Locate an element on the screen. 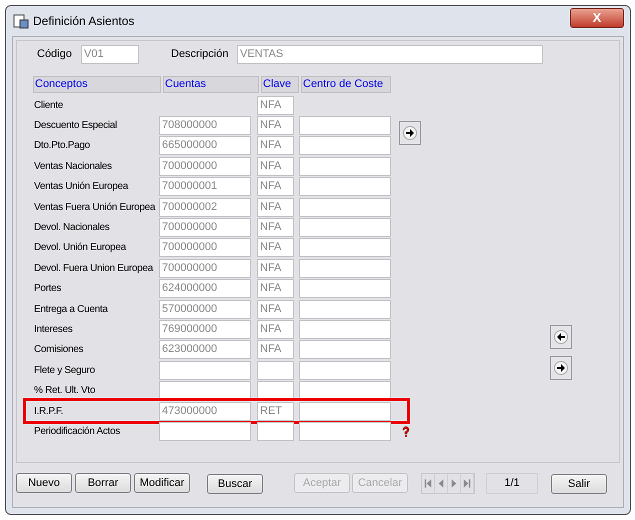 Image resolution: width=635 pixels, height=520 pixels. left-arrow-icon is located at coordinates (561, 337).